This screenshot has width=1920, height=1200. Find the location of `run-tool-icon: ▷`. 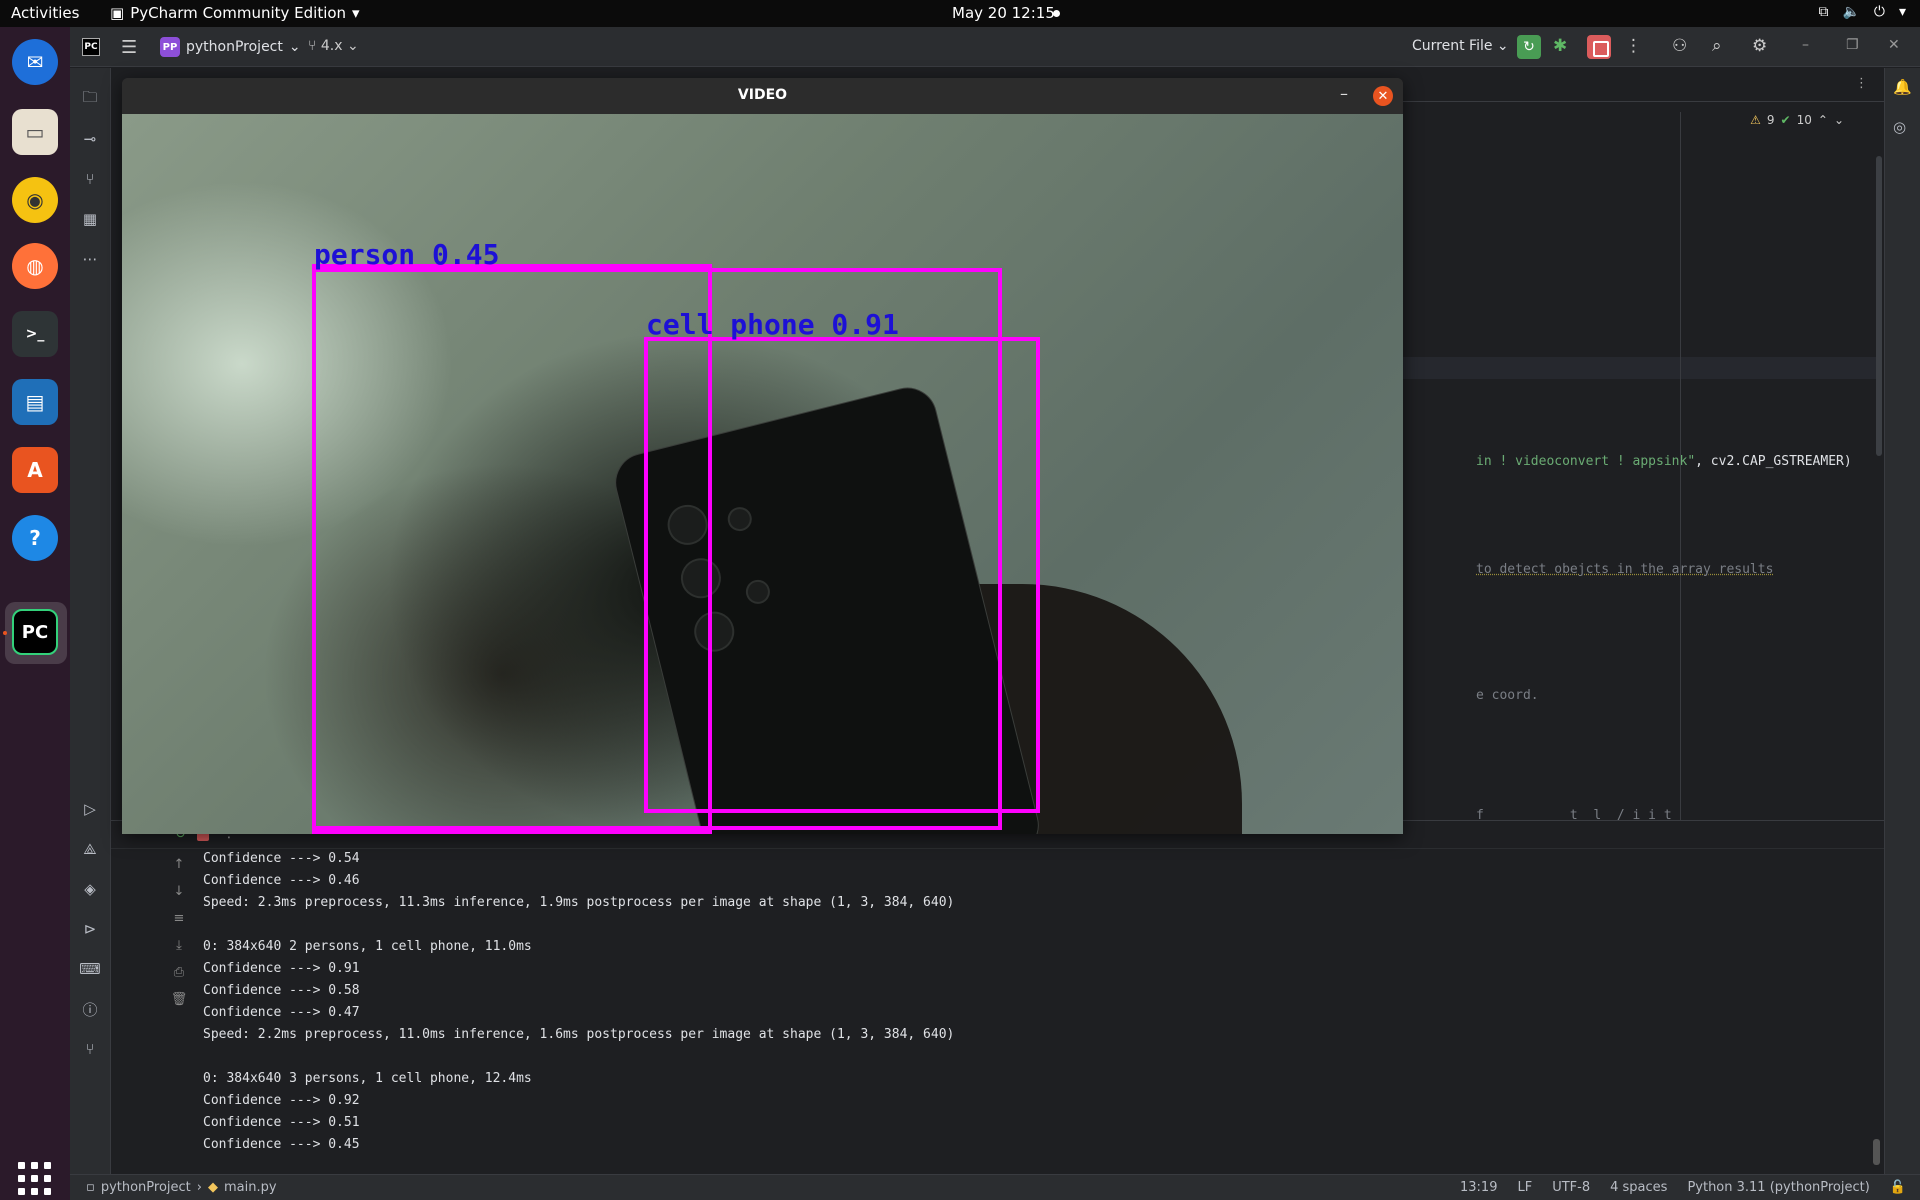

run-tool-icon: ▷ is located at coordinates (90, 809).